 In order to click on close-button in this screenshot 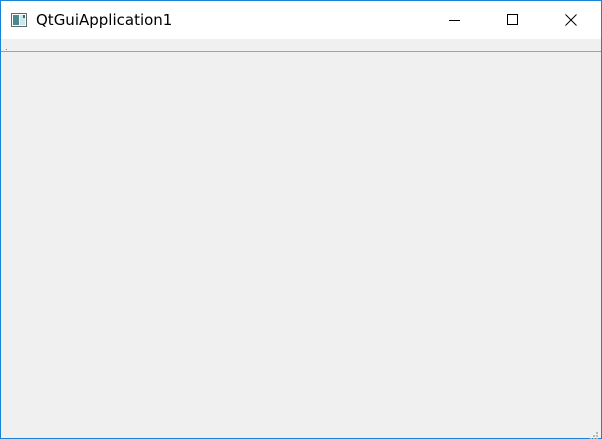, I will do `click(571, 20)`.